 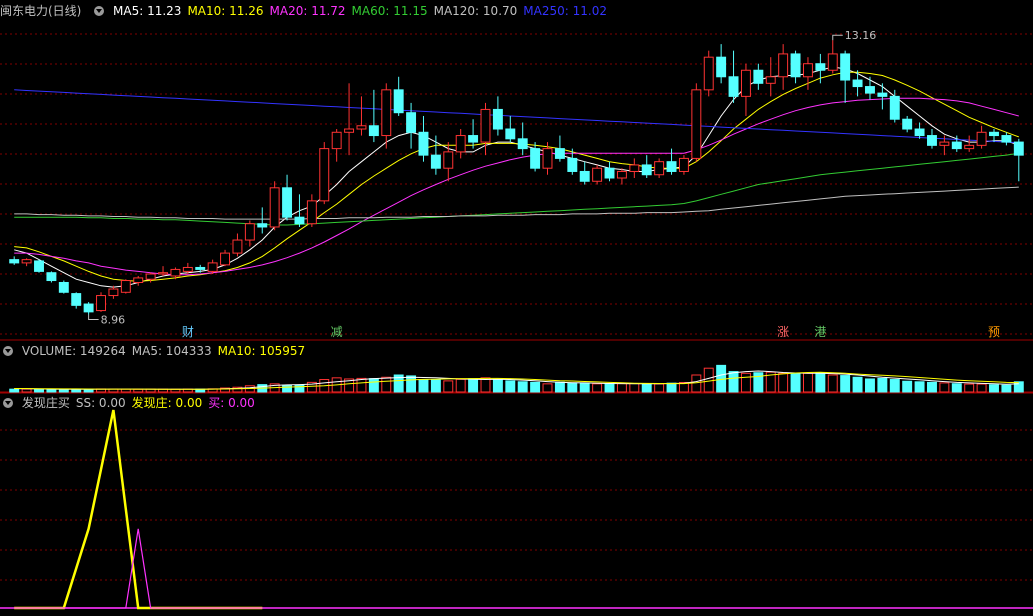 What do you see at coordinates (231, 403) in the screenshot?
I see `signal-indicator-3: 买: 0.00` at bounding box center [231, 403].